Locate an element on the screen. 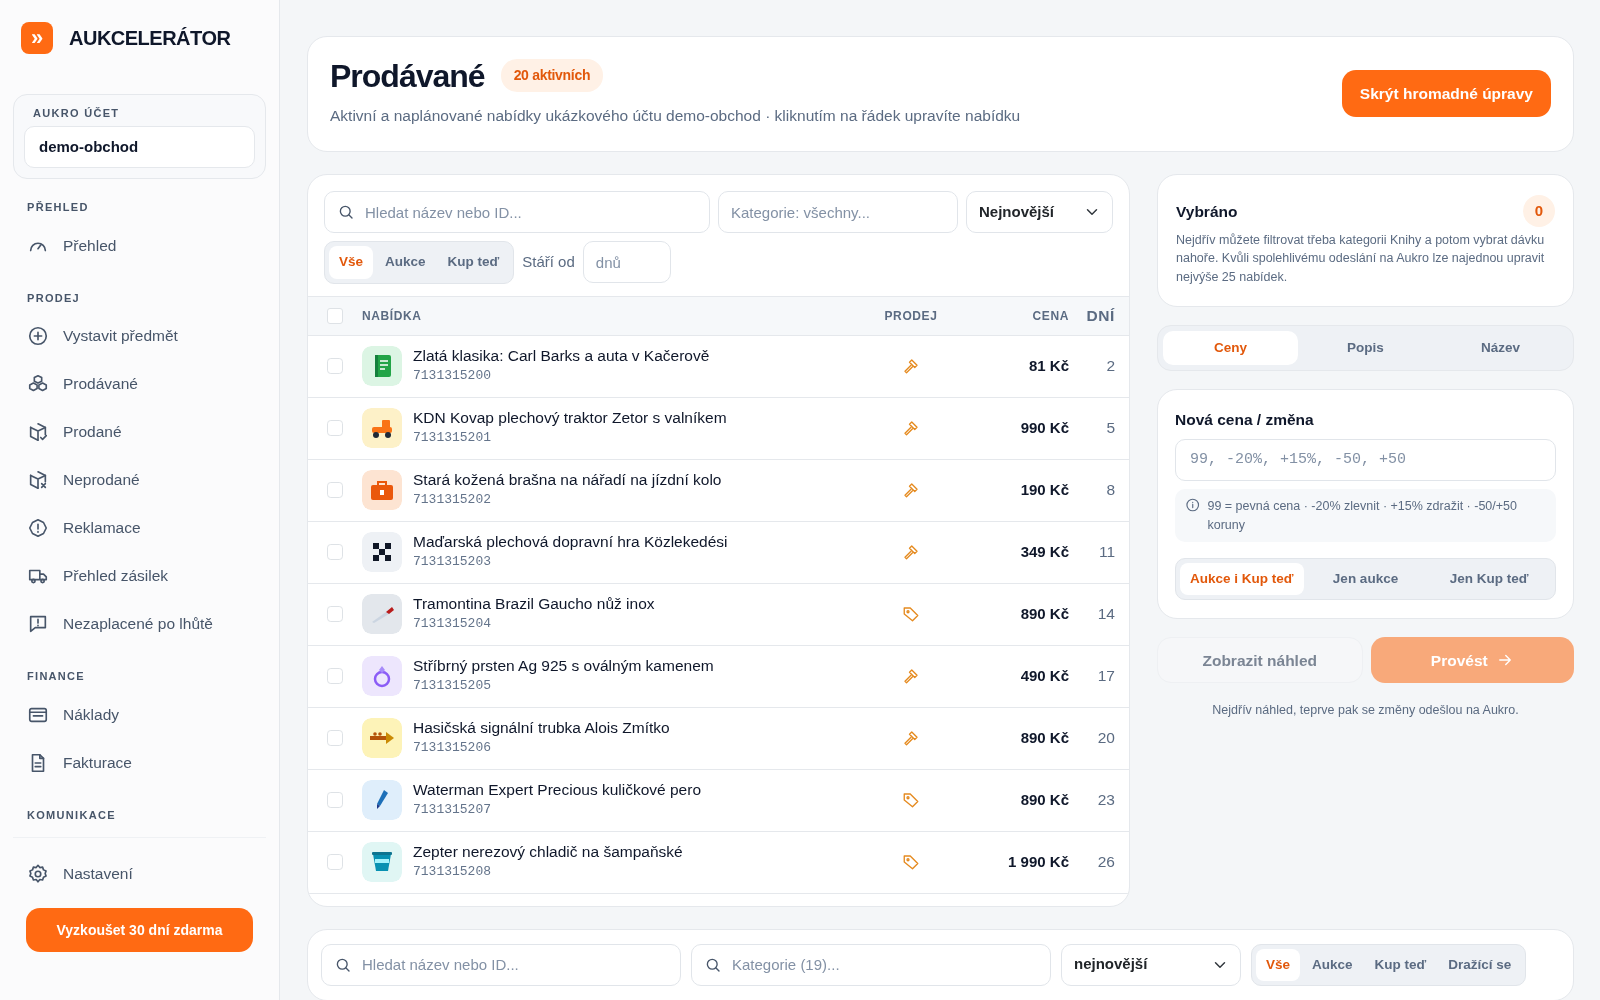 Image resolution: width=1600 pixels, height=1000 pixels. sidebar-item: Nastavení is located at coordinates (139, 874).